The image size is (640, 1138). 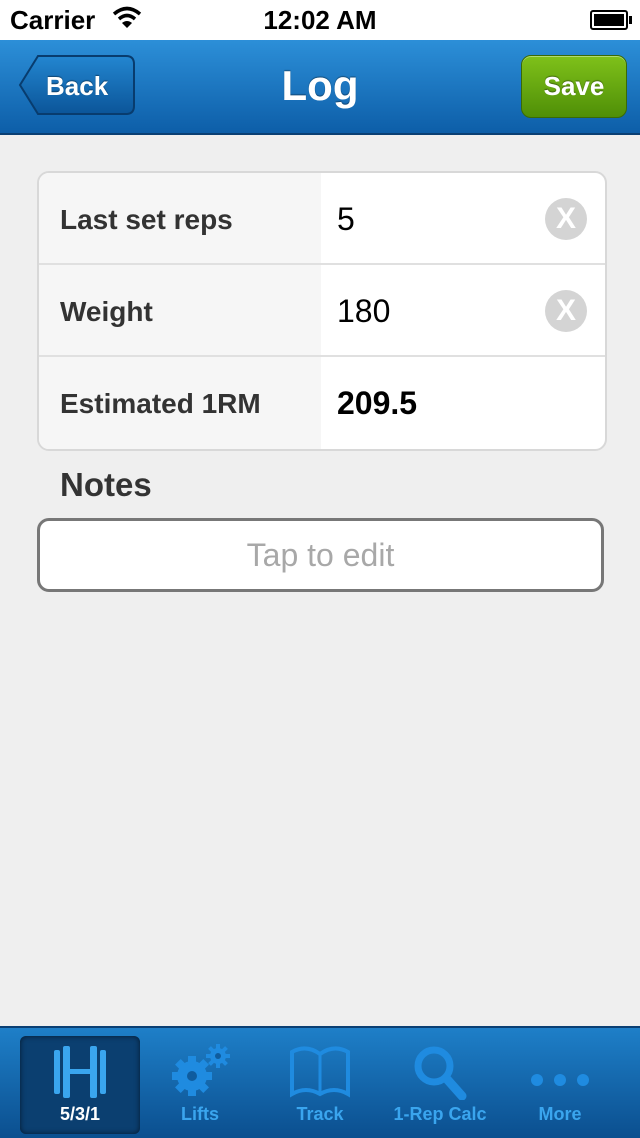 I want to click on reps-label: Last set reps, so click(x=146, y=219).